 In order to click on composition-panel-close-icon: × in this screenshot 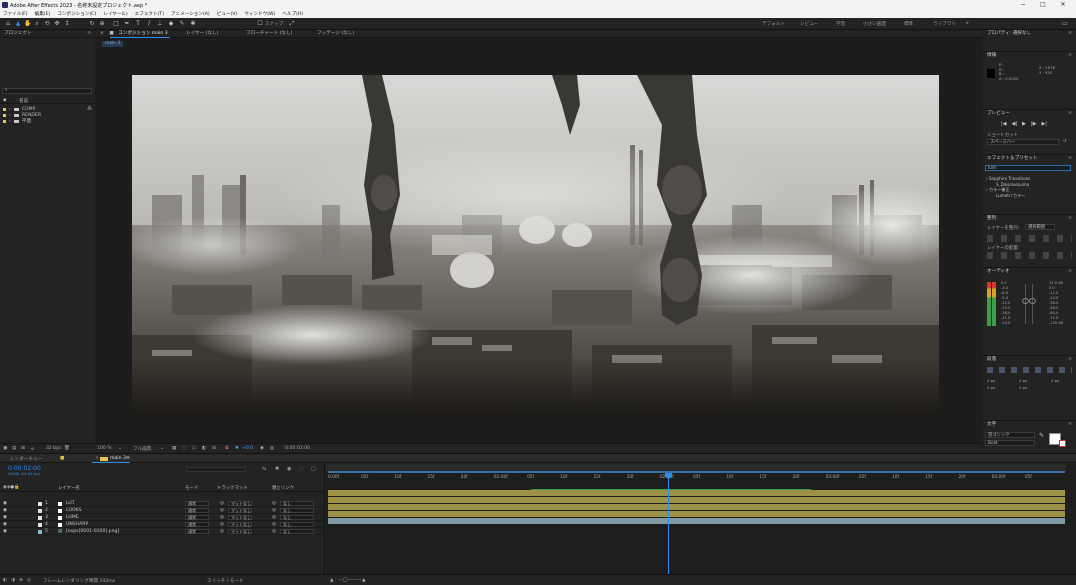, I will do `click(102, 33)`.